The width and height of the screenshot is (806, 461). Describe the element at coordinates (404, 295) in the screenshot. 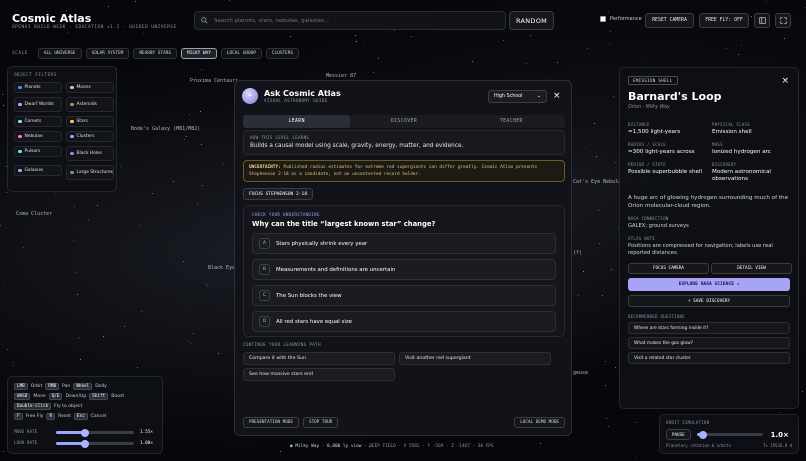

I see `answer-option: C The Sun blocks the view` at that location.